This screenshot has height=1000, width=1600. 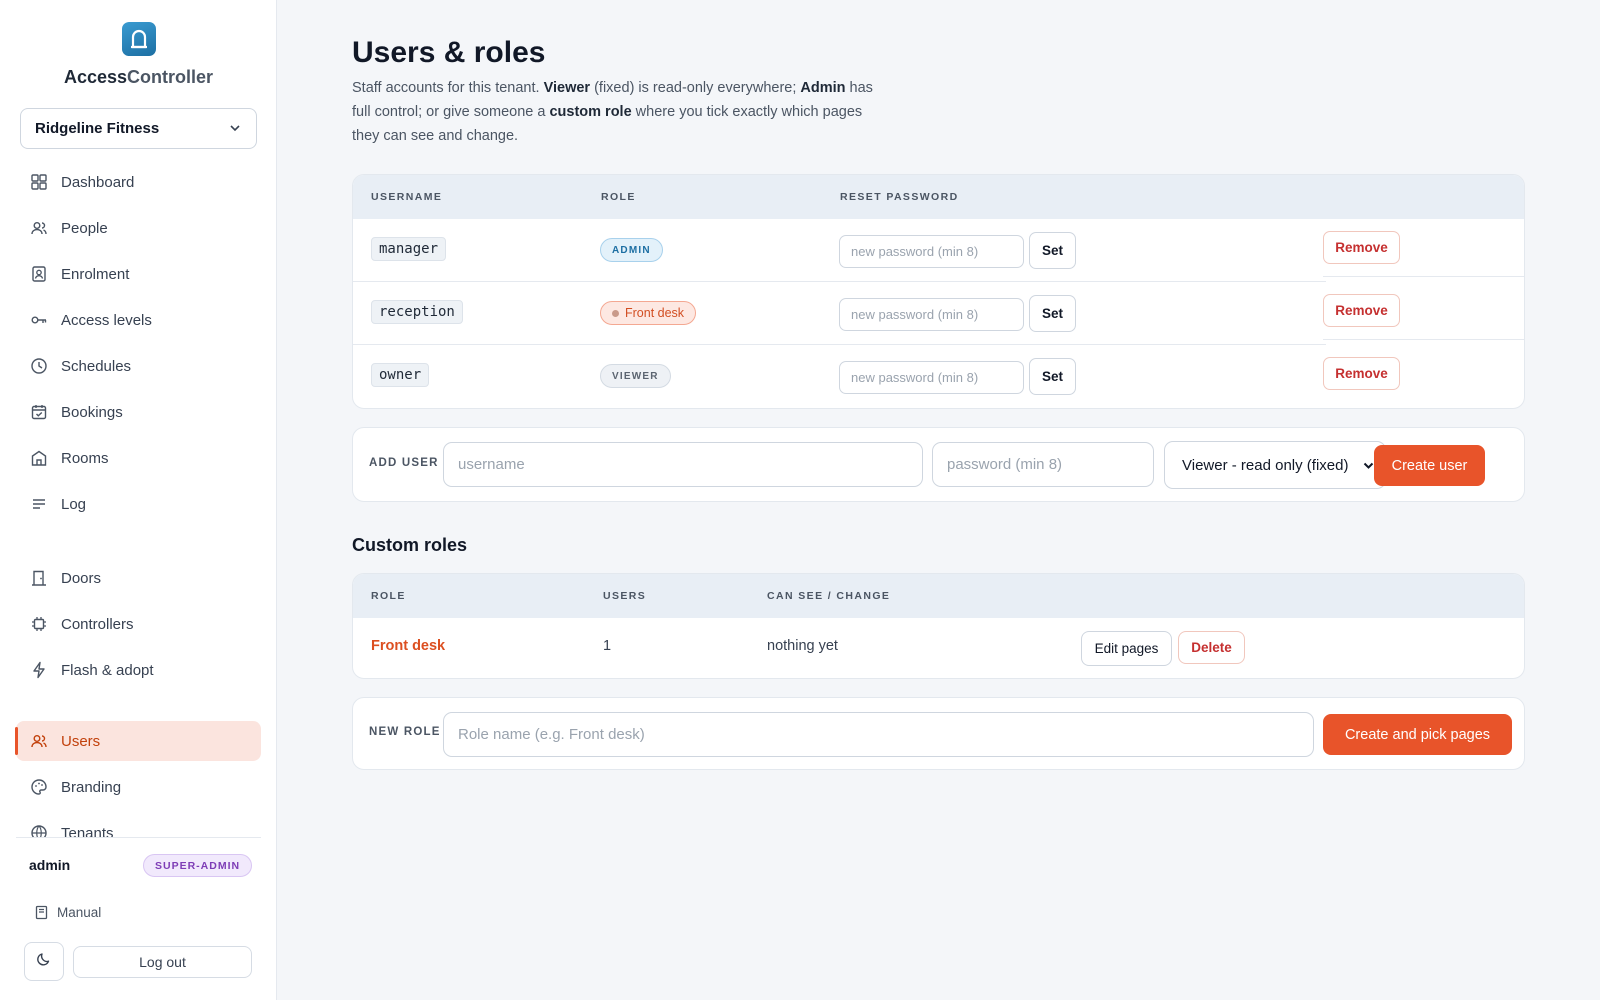 I want to click on edit-pages-button: Edit pages, so click(x=1126, y=648).